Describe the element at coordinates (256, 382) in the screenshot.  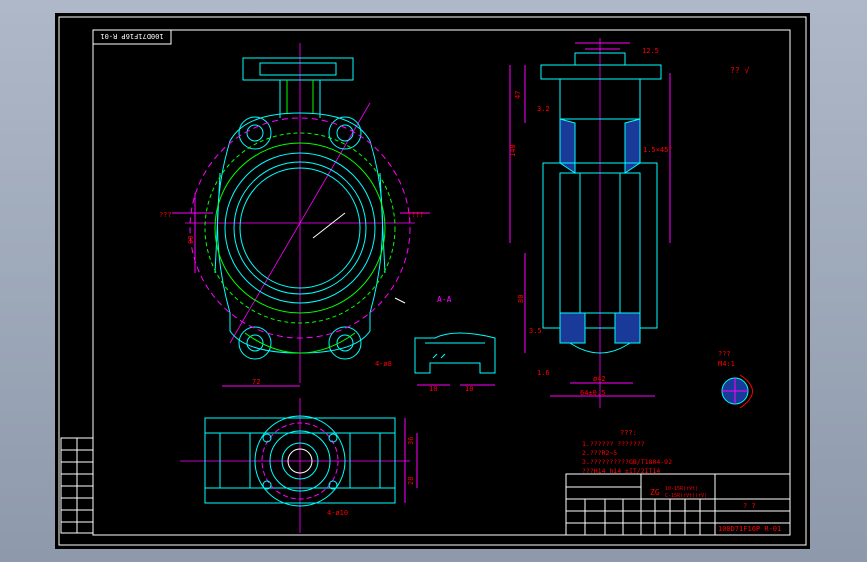
I see `dim-72: 72` at that location.